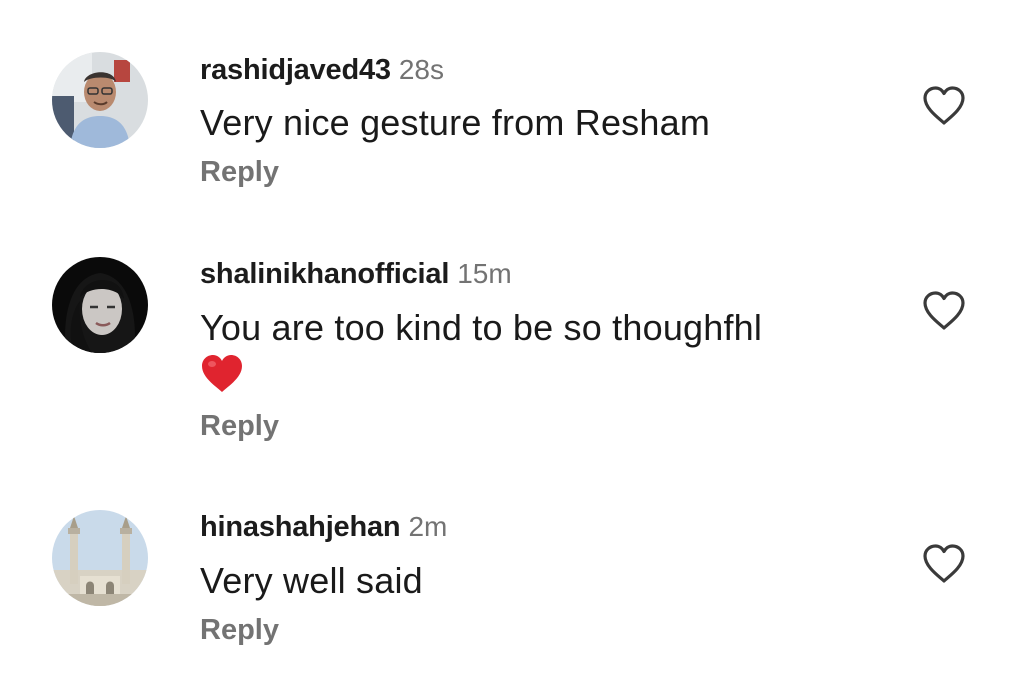 This screenshot has height=685, width=1024. I want to click on comment-meta: rashidjaved43 28s, so click(322, 70).